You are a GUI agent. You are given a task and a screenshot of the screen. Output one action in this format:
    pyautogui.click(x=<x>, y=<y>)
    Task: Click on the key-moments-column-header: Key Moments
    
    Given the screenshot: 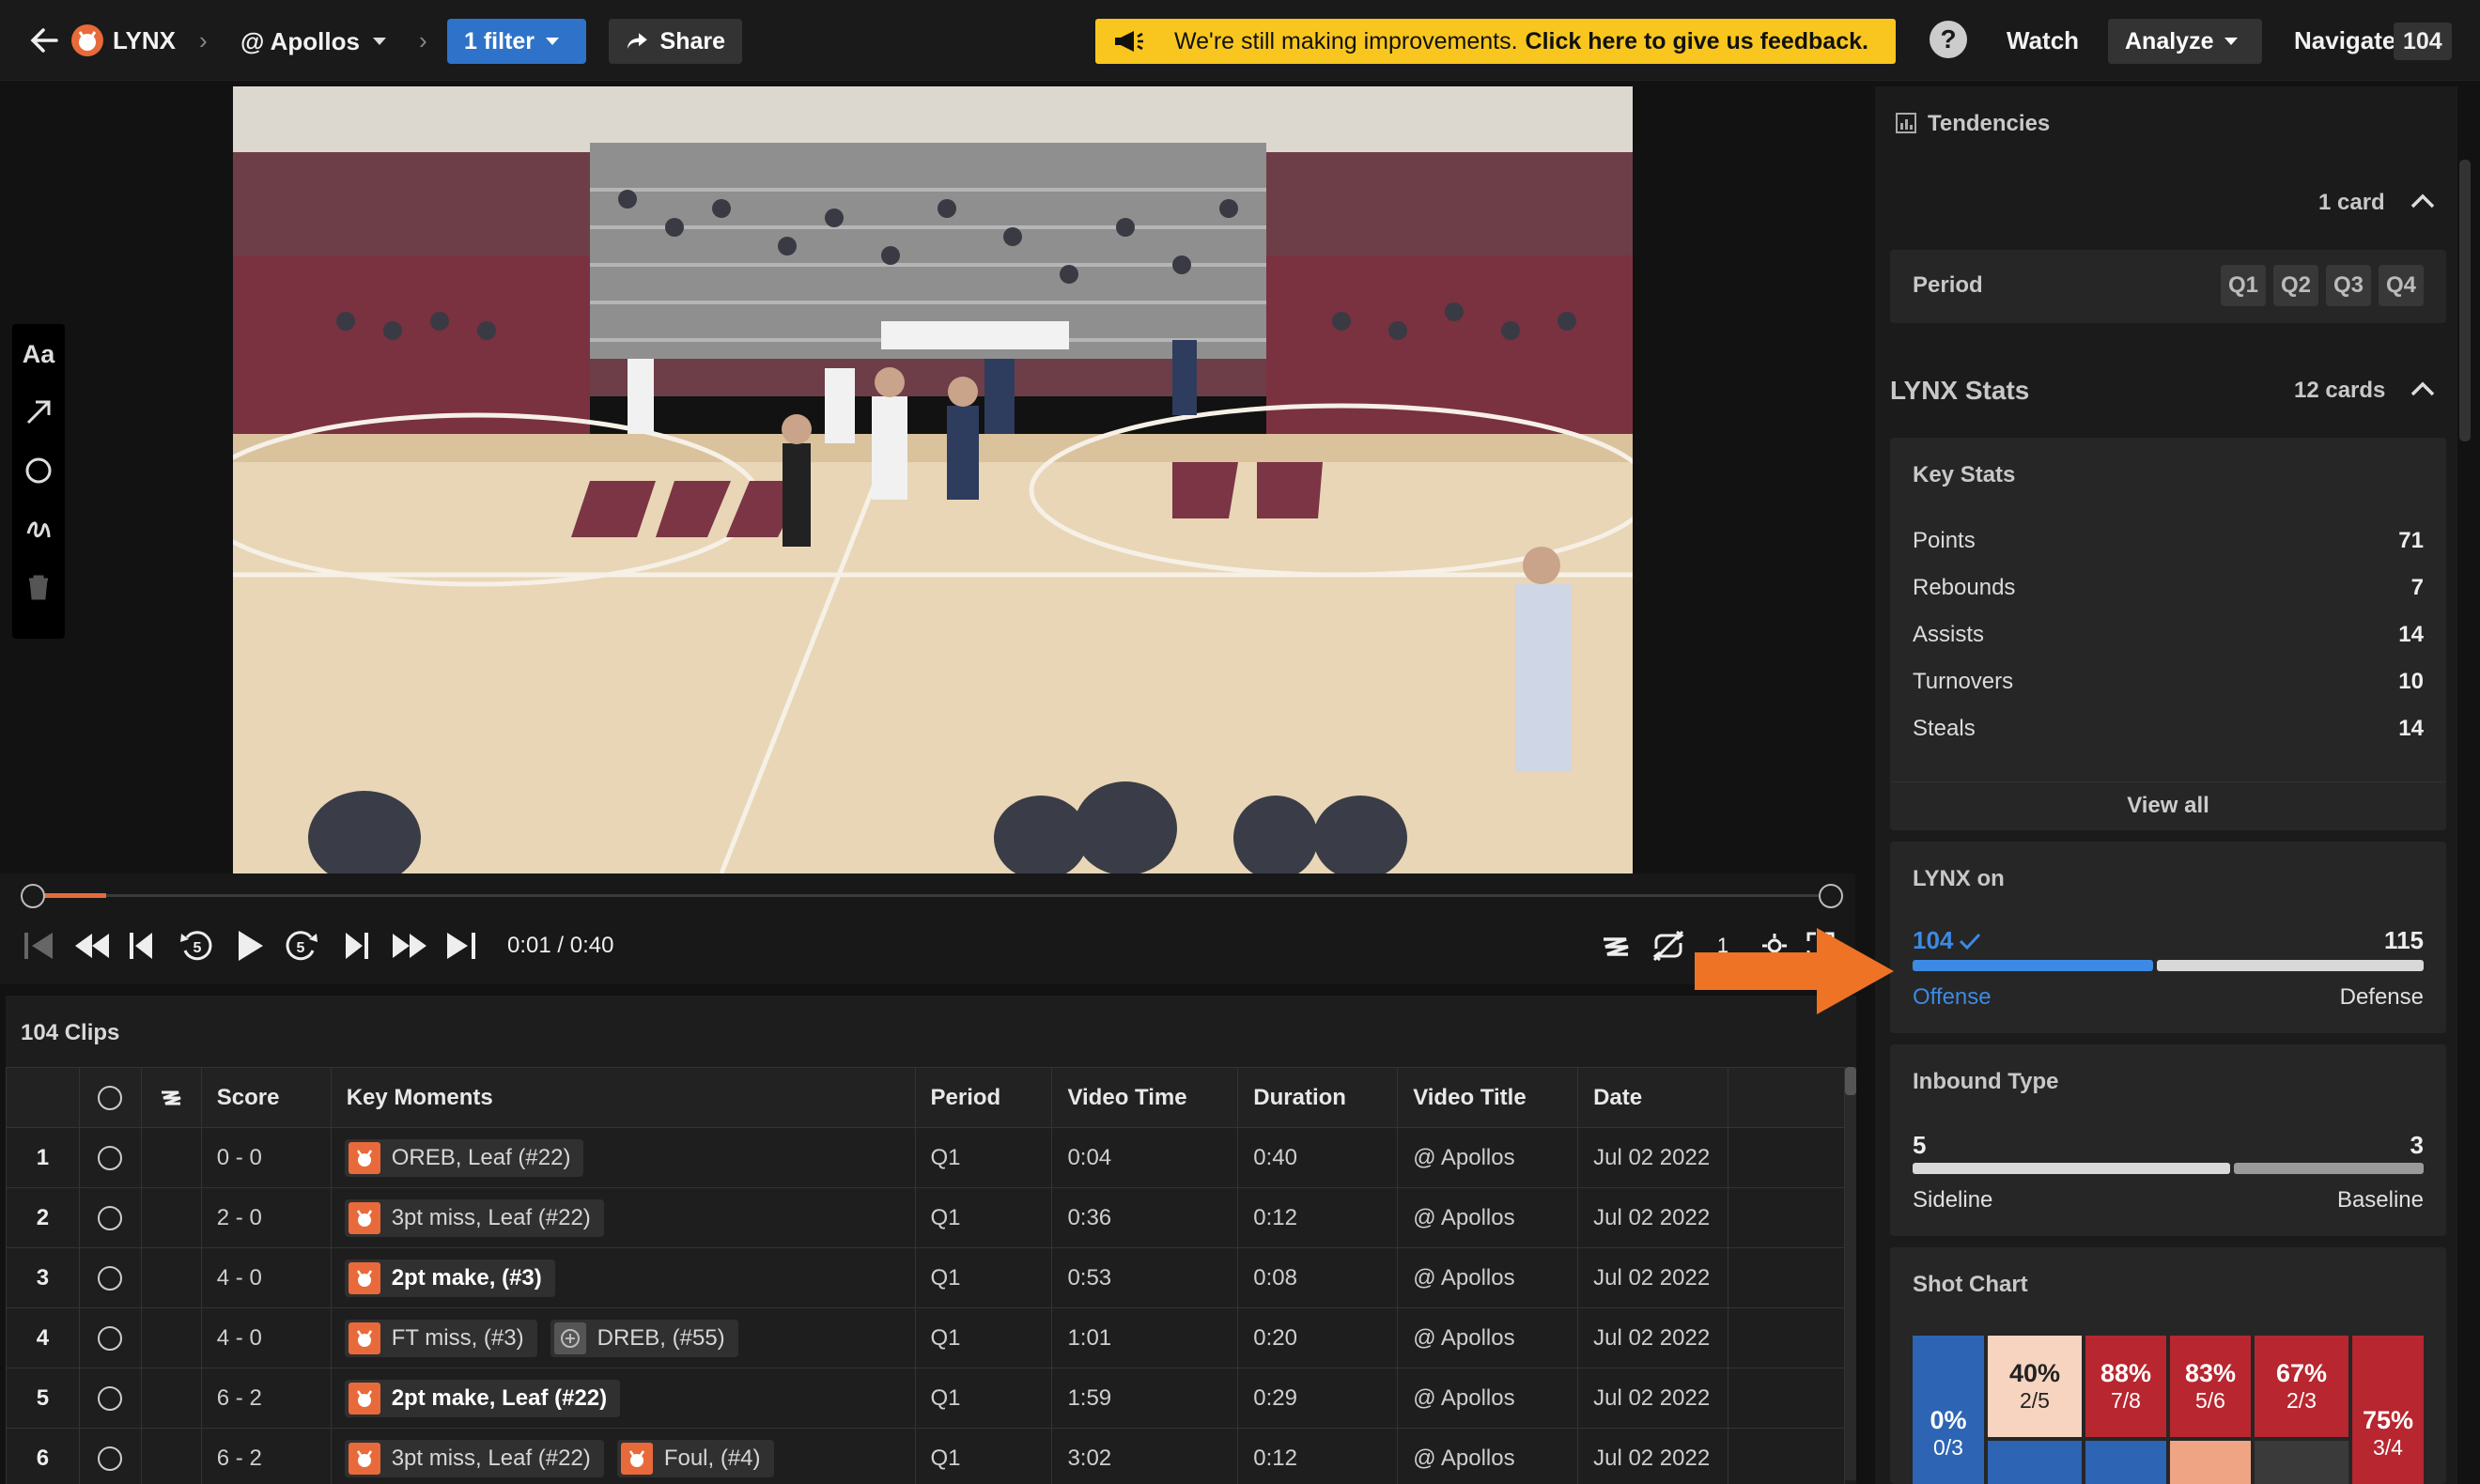 What is the action you would take?
    pyautogui.click(x=623, y=1097)
    